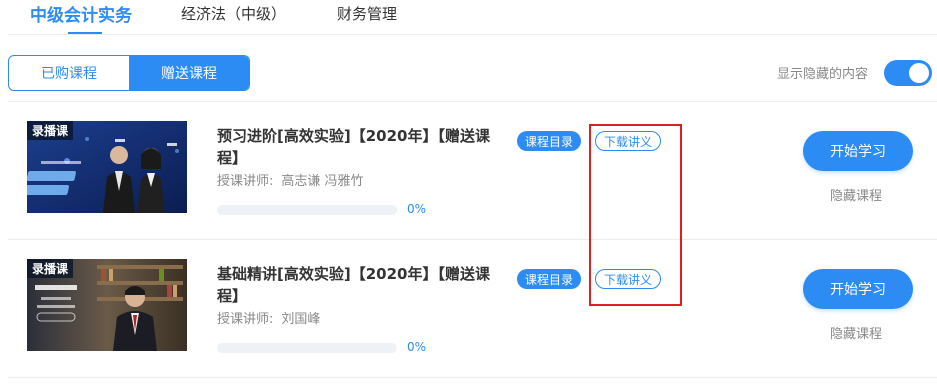  Describe the element at coordinates (635, 215) in the screenshot. I see `annotation-highlight-box` at that location.